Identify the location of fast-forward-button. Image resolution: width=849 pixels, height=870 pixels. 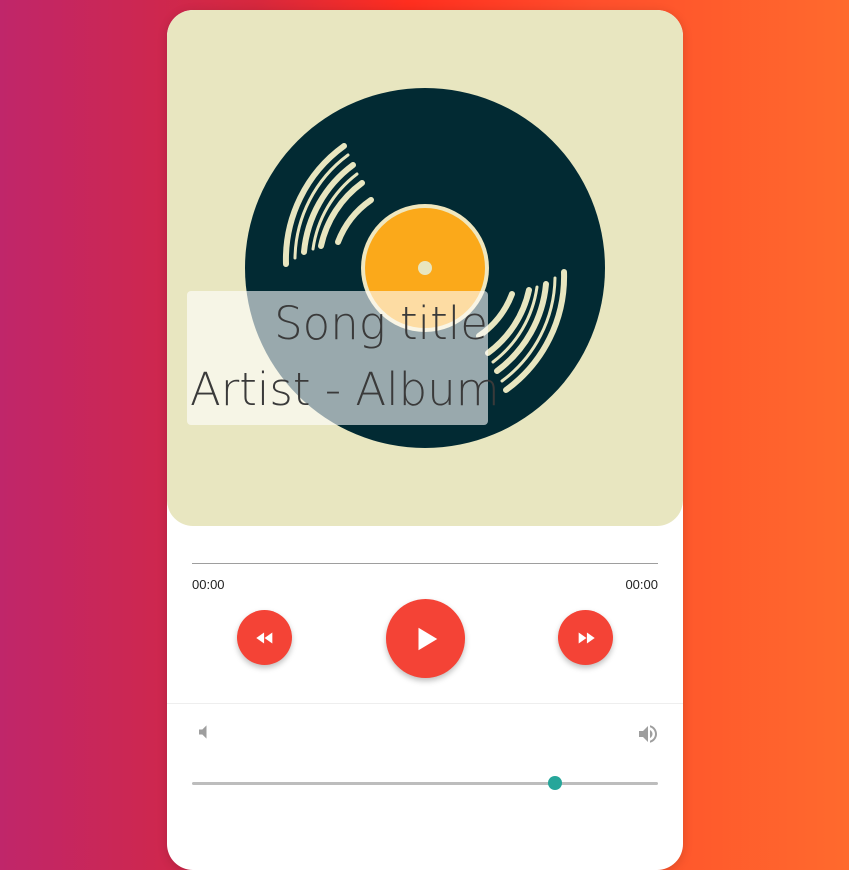
(585, 637).